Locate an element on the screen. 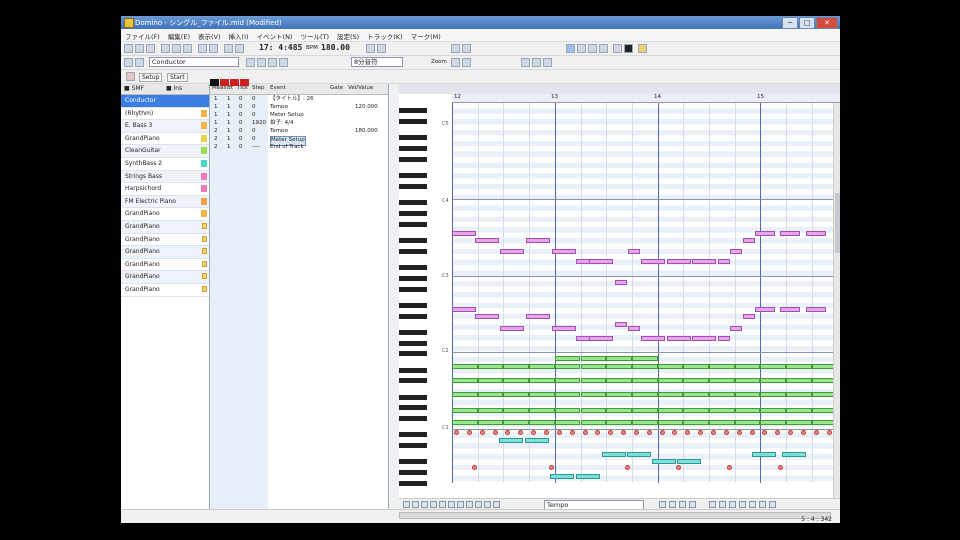  event-row: 2 1 0 0 Tempo 180.000 is located at coordinates (299, 132).